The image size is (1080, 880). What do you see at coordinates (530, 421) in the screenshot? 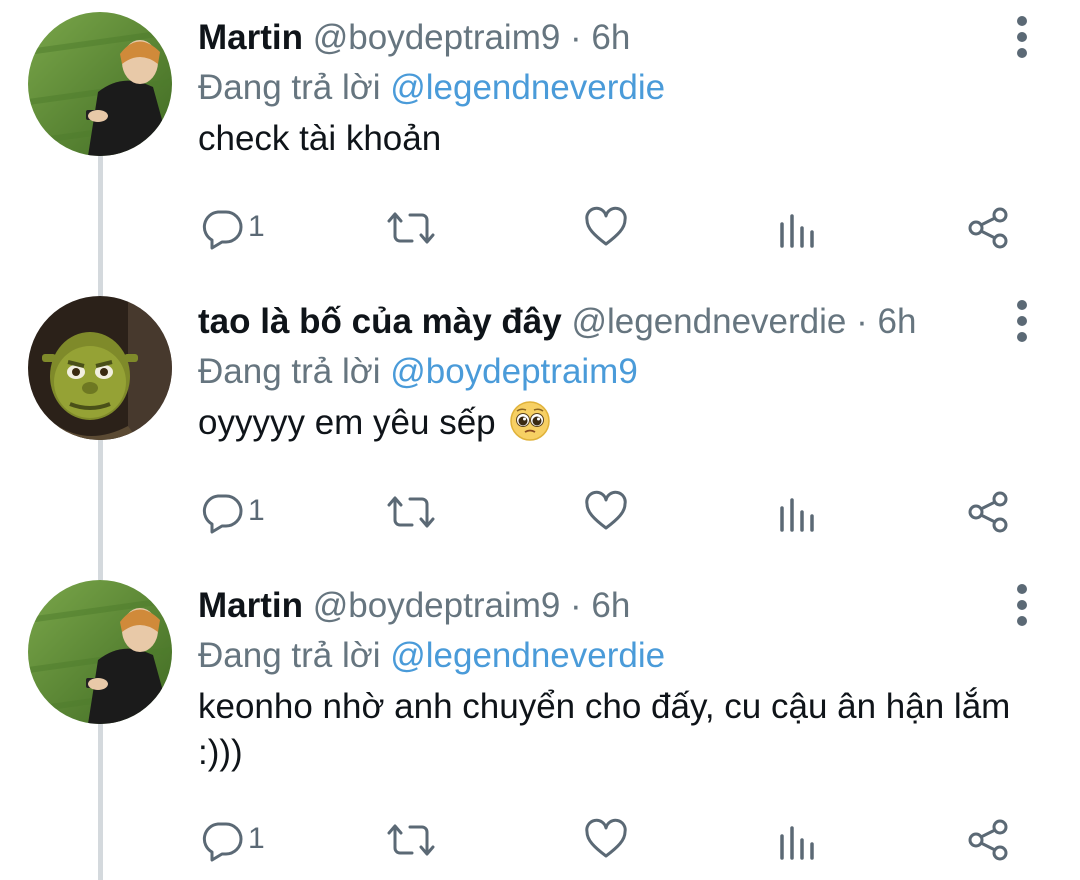
I see `pleading-face-emoji` at bounding box center [530, 421].